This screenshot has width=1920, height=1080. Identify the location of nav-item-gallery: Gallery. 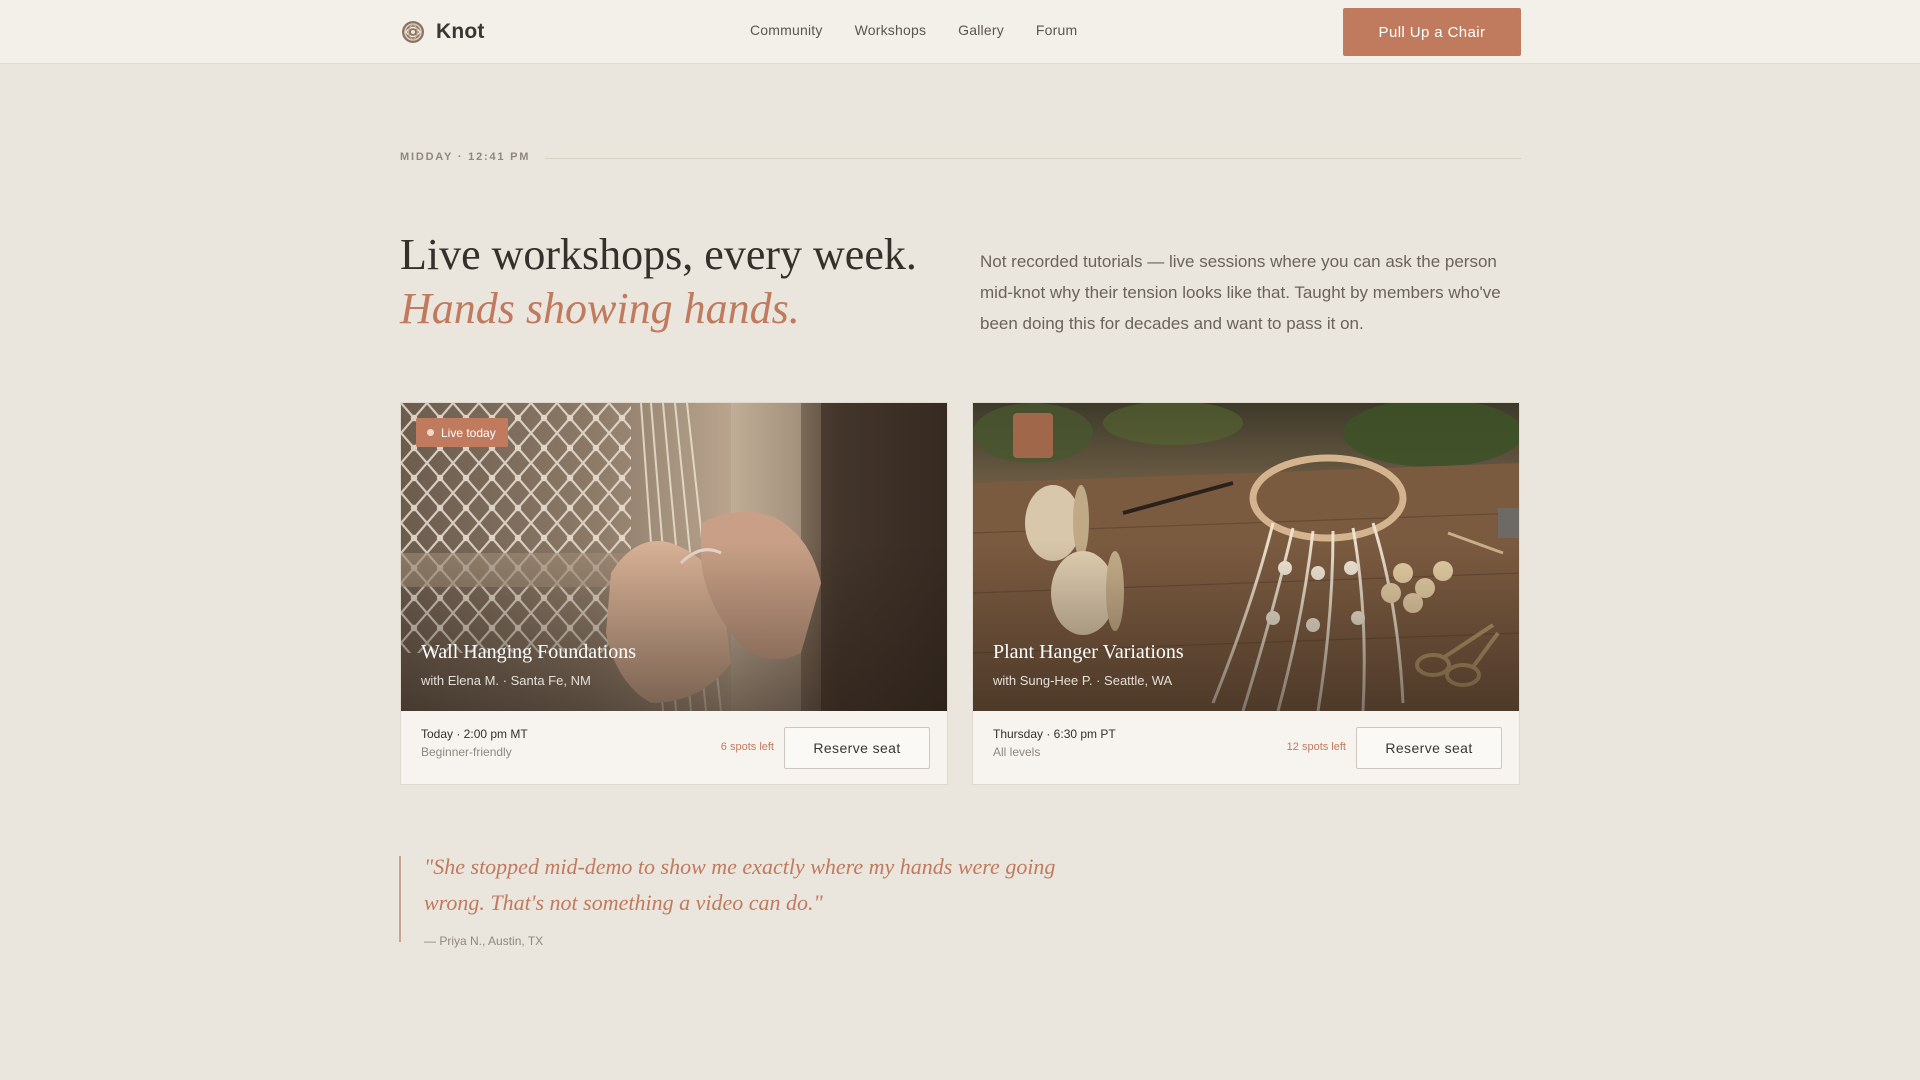
(981, 30).